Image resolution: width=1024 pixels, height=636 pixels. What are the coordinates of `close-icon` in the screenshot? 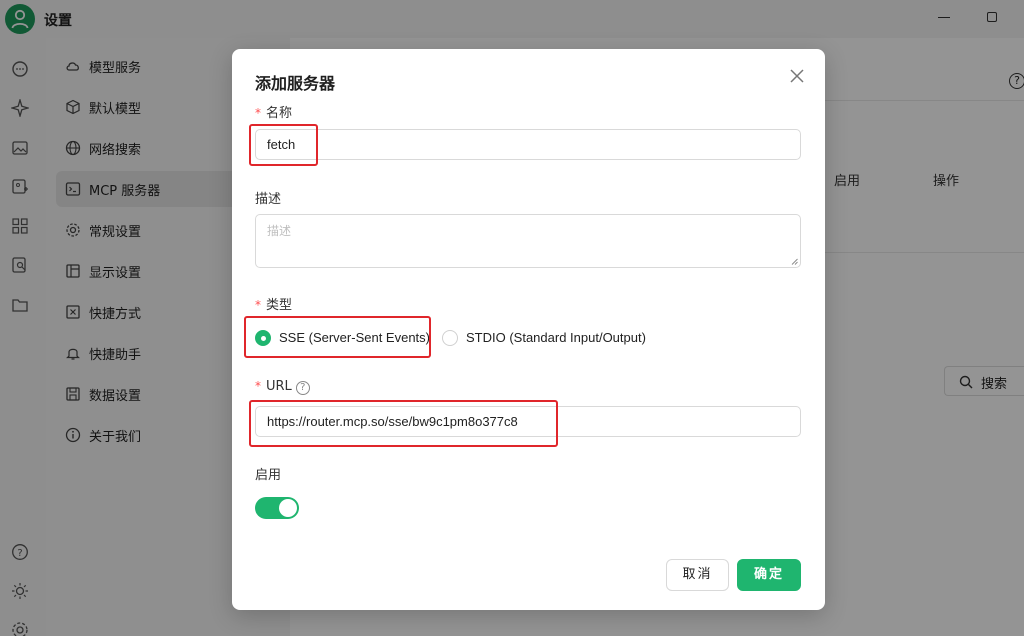 It's located at (797, 76).